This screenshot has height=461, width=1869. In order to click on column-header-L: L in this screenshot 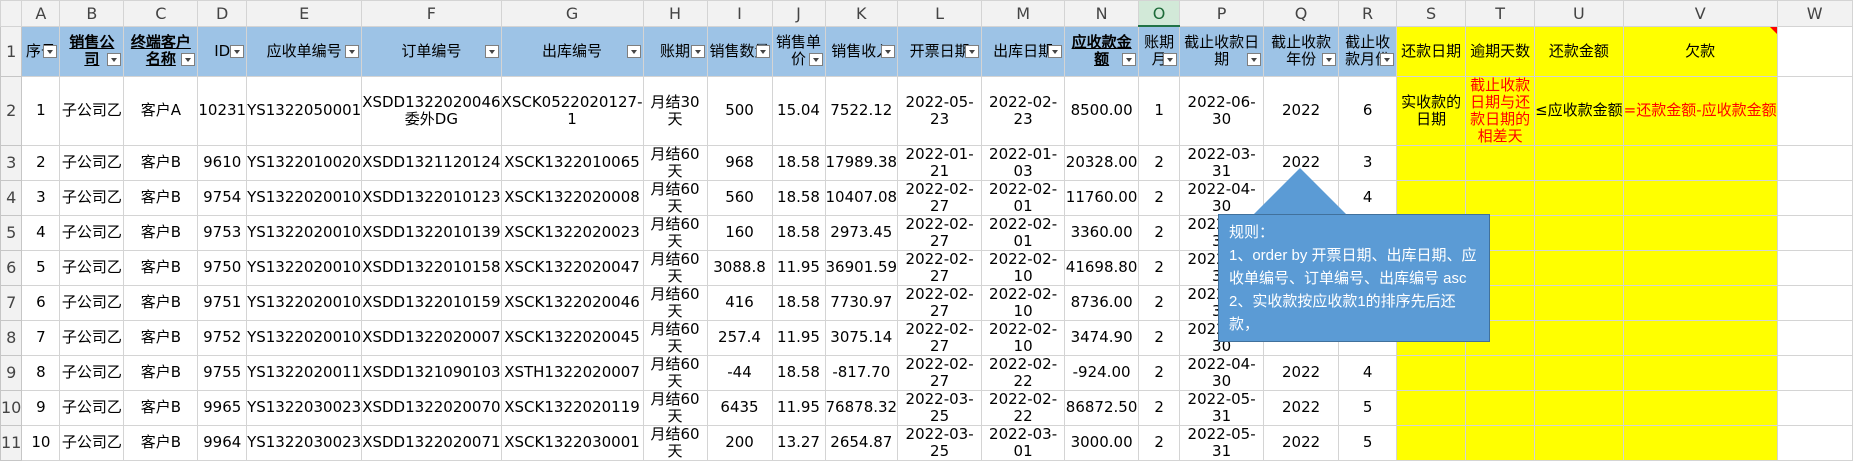, I will do `click(940, 13)`.